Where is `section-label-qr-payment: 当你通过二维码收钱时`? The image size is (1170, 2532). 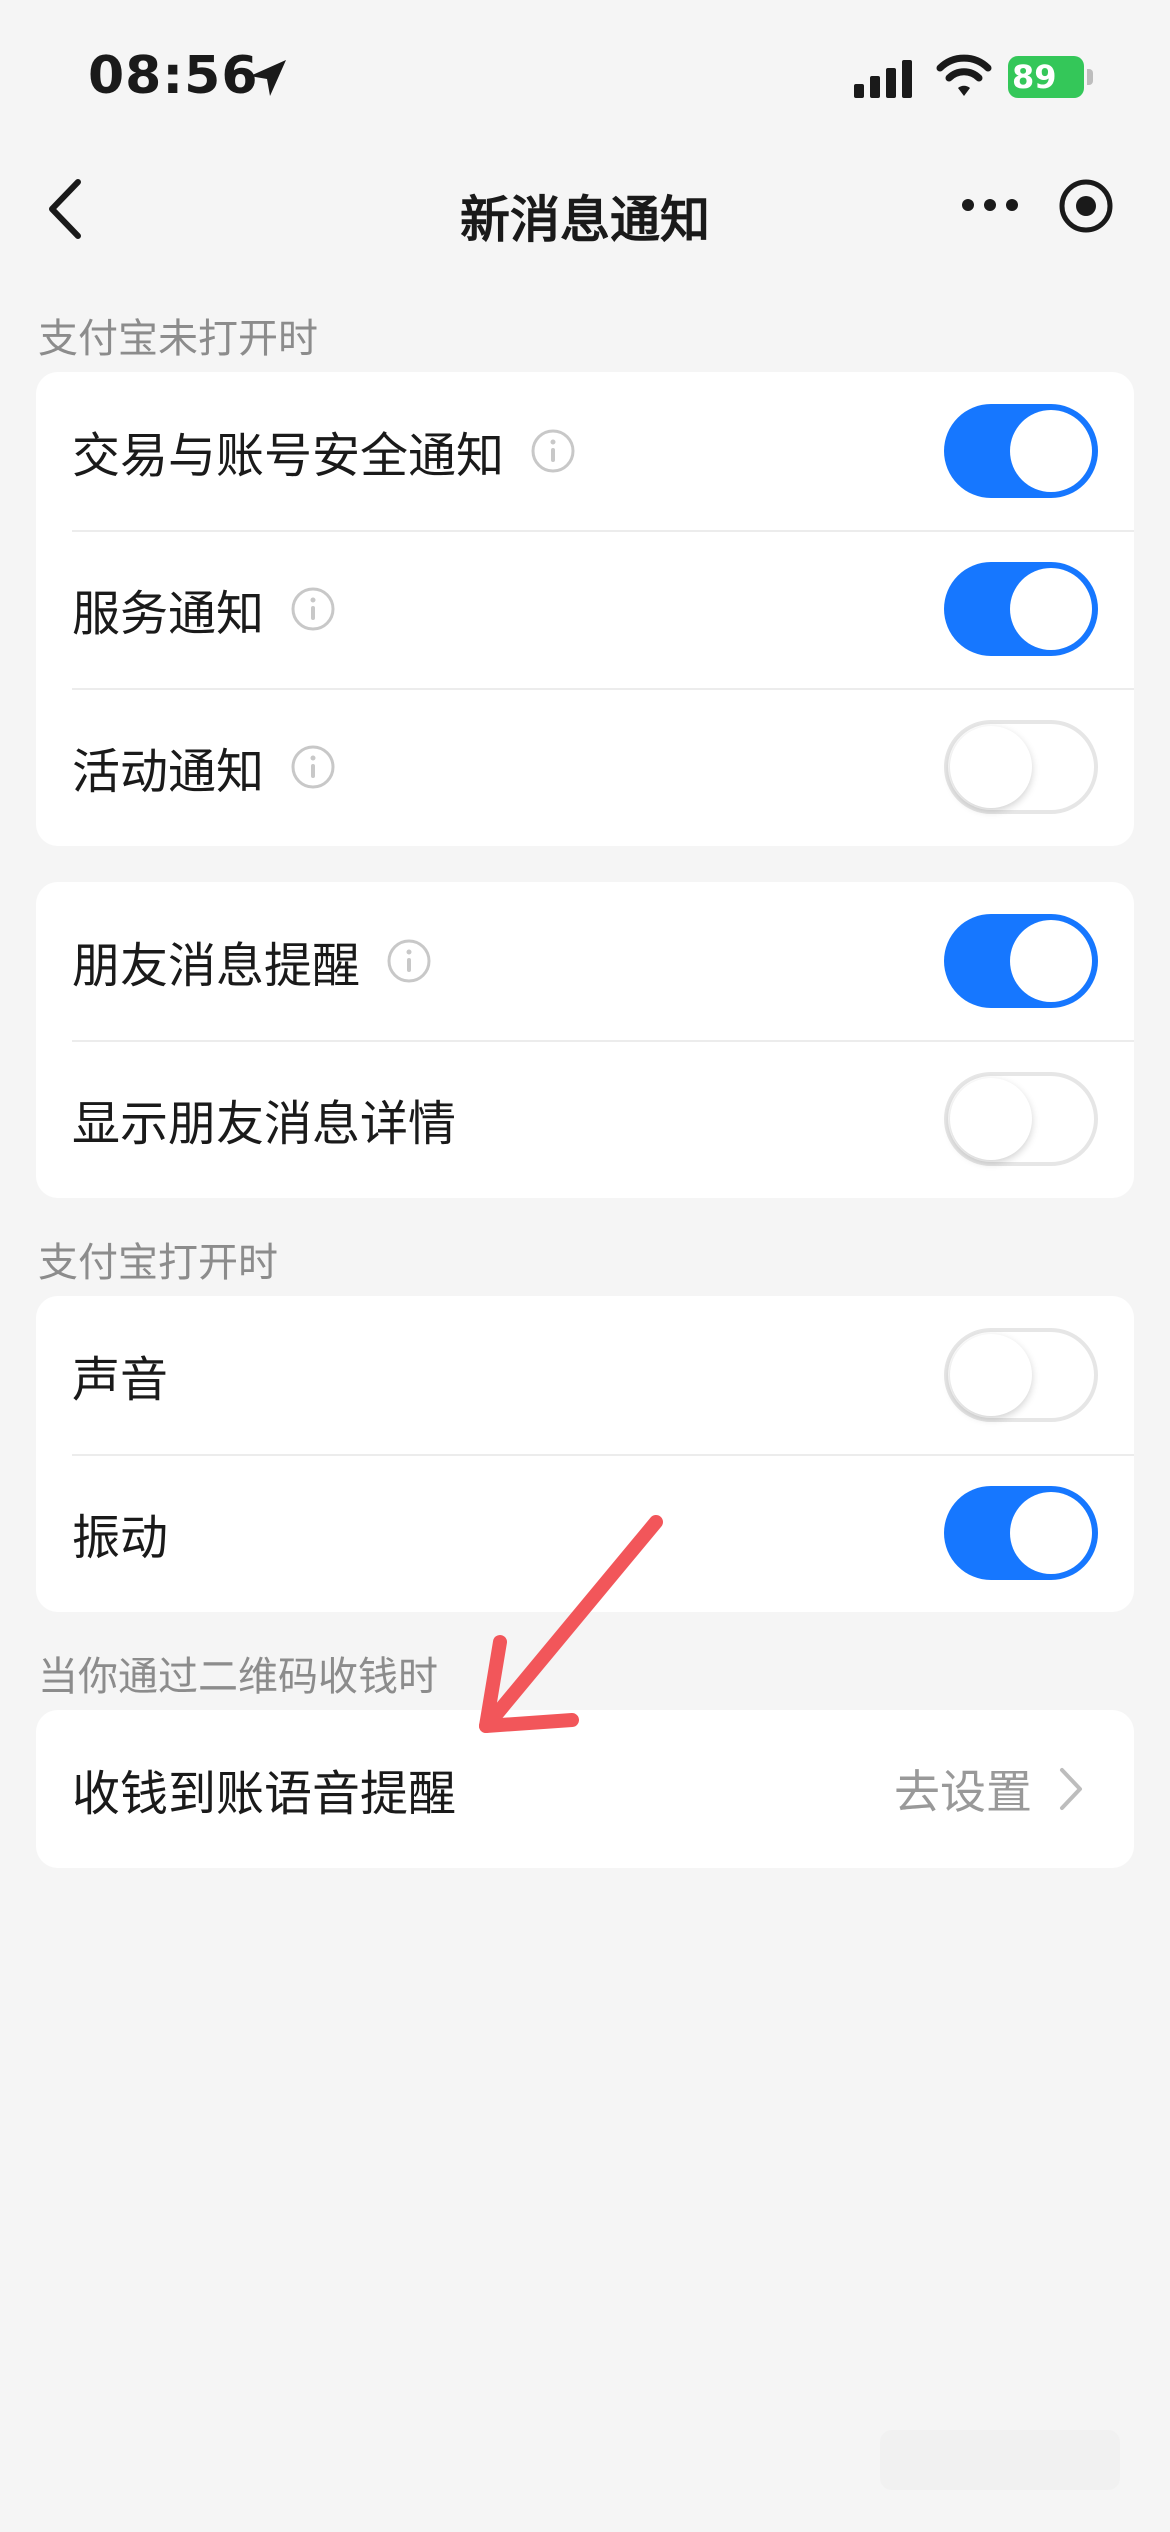 section-label-qr-payment: 当你通过二维码收钱时 is located at coordinates (238, 1677).